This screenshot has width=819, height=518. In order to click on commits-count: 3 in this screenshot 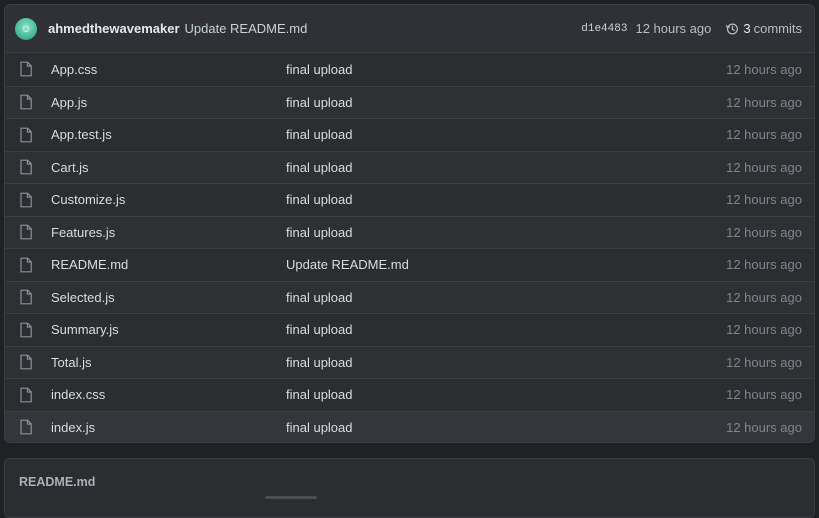, I will do `click(747, 28)`.